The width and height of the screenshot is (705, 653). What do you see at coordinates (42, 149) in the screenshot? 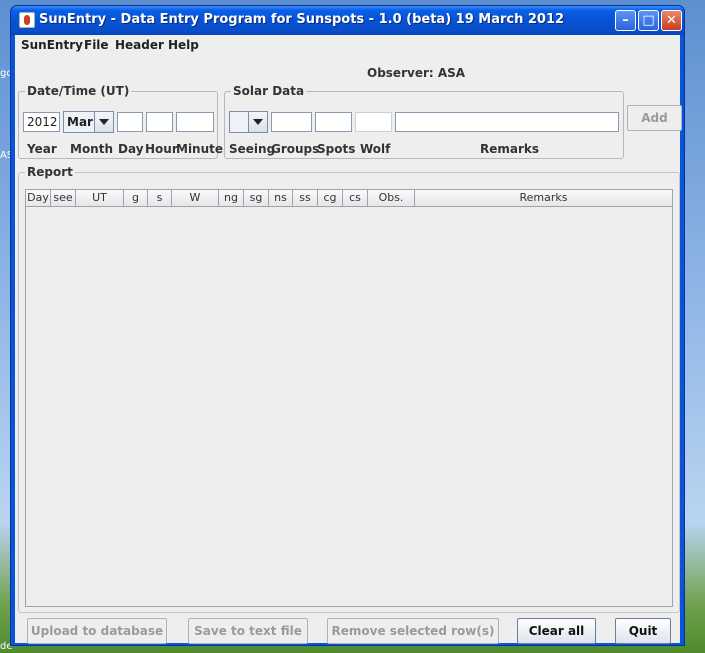
I see `year-label: Year` at bounding box center [42, 149].